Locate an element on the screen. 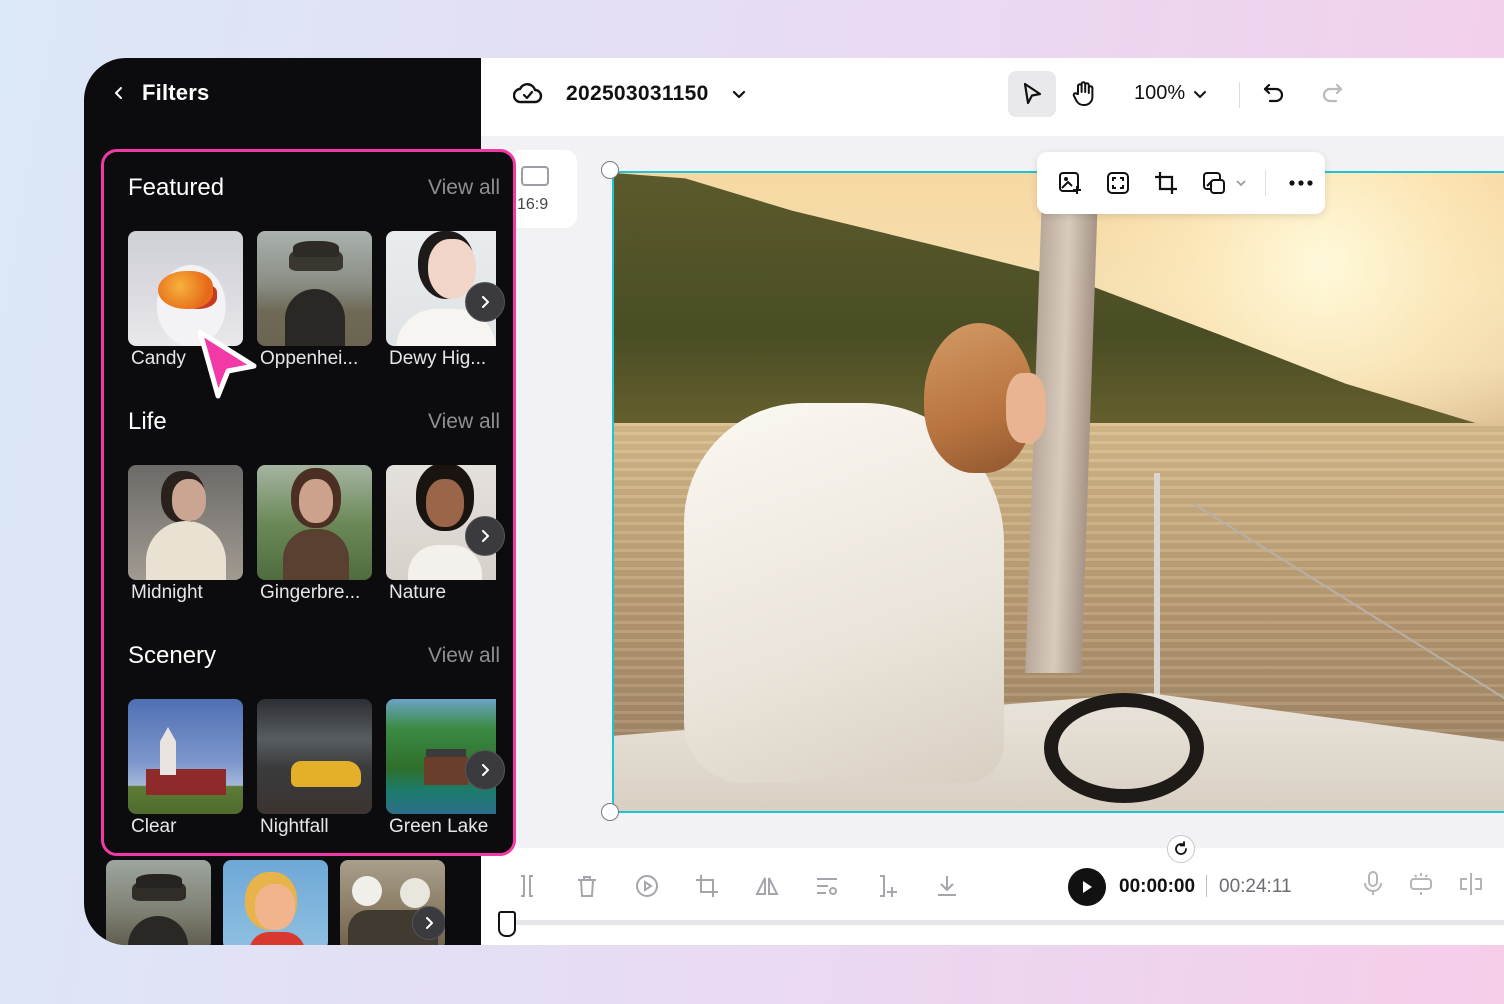  ai-enhance-icon is located at coordinates (1421, 886).